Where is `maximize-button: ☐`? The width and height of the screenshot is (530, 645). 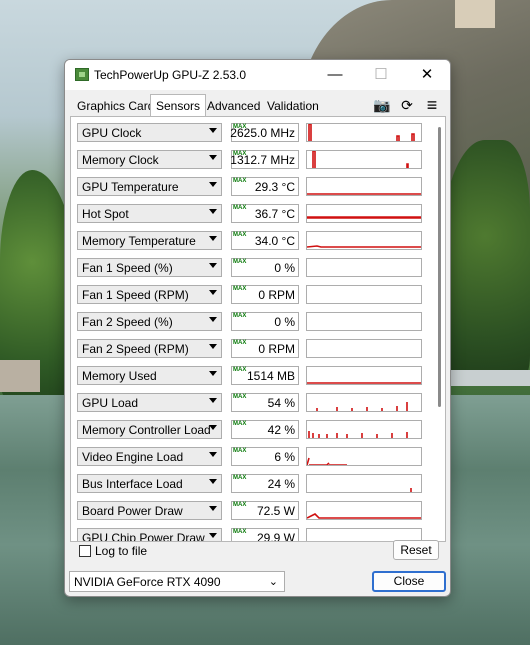 maximize-button: ☐ is located at coordinates (381, 75).